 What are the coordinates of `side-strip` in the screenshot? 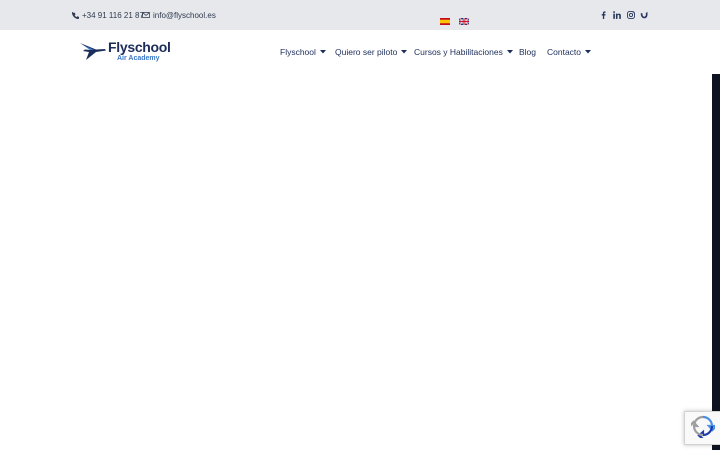 It's located at (716, 262).